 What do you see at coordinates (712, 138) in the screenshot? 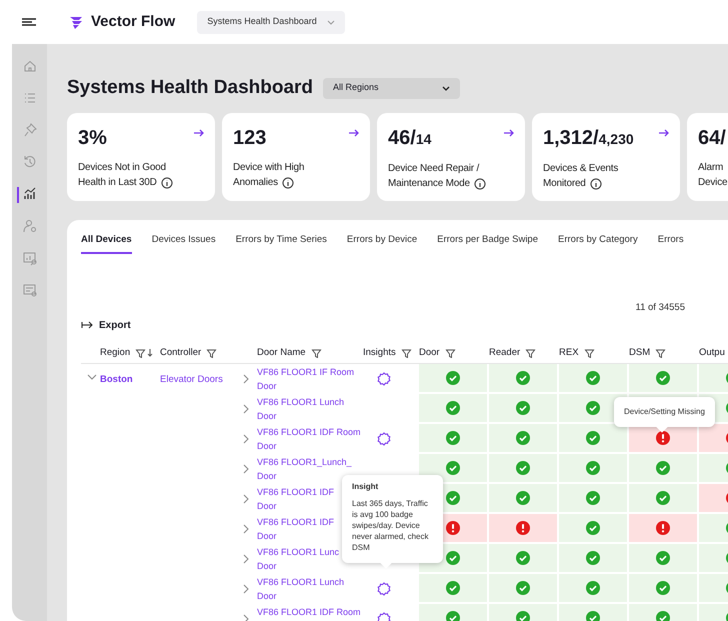
I see `stat-value: 64/` at bounding box center [712, 138].